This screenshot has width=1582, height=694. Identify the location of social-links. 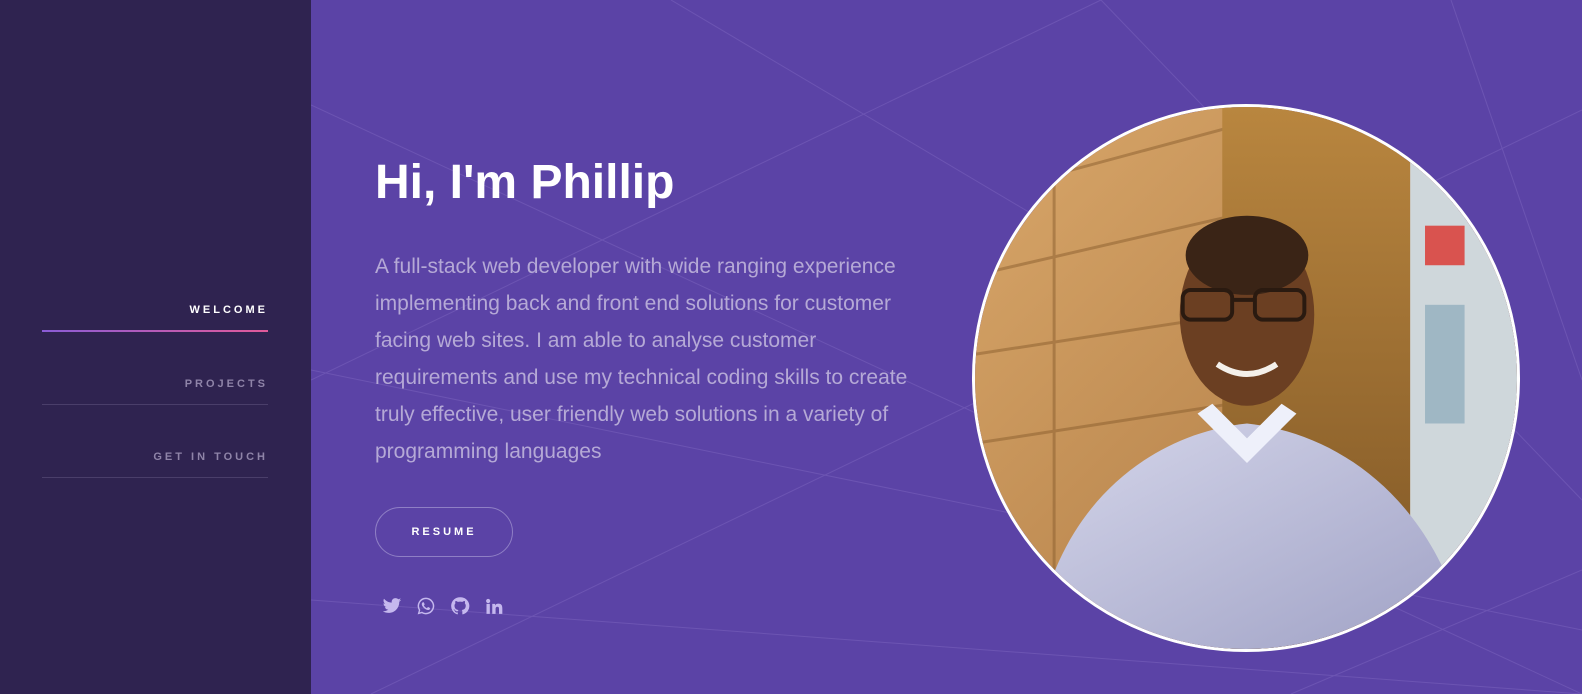
(443, 606).